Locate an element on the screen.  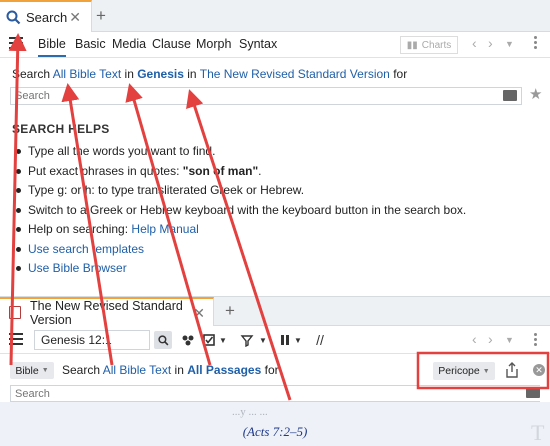
search-helps-title: SEARCH HELPS is located at coordinates (61, 129).